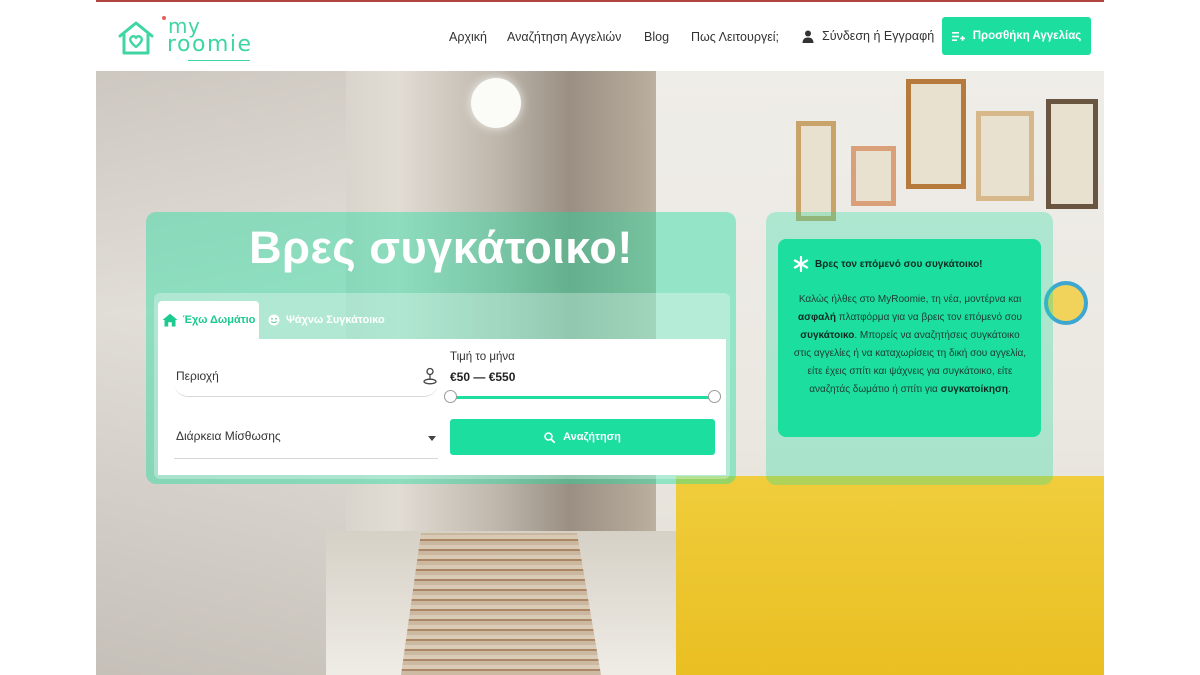  Describe the element at coordinates (483, 377) in the screenshot. I see `price-value: €50 — €550` at that location.